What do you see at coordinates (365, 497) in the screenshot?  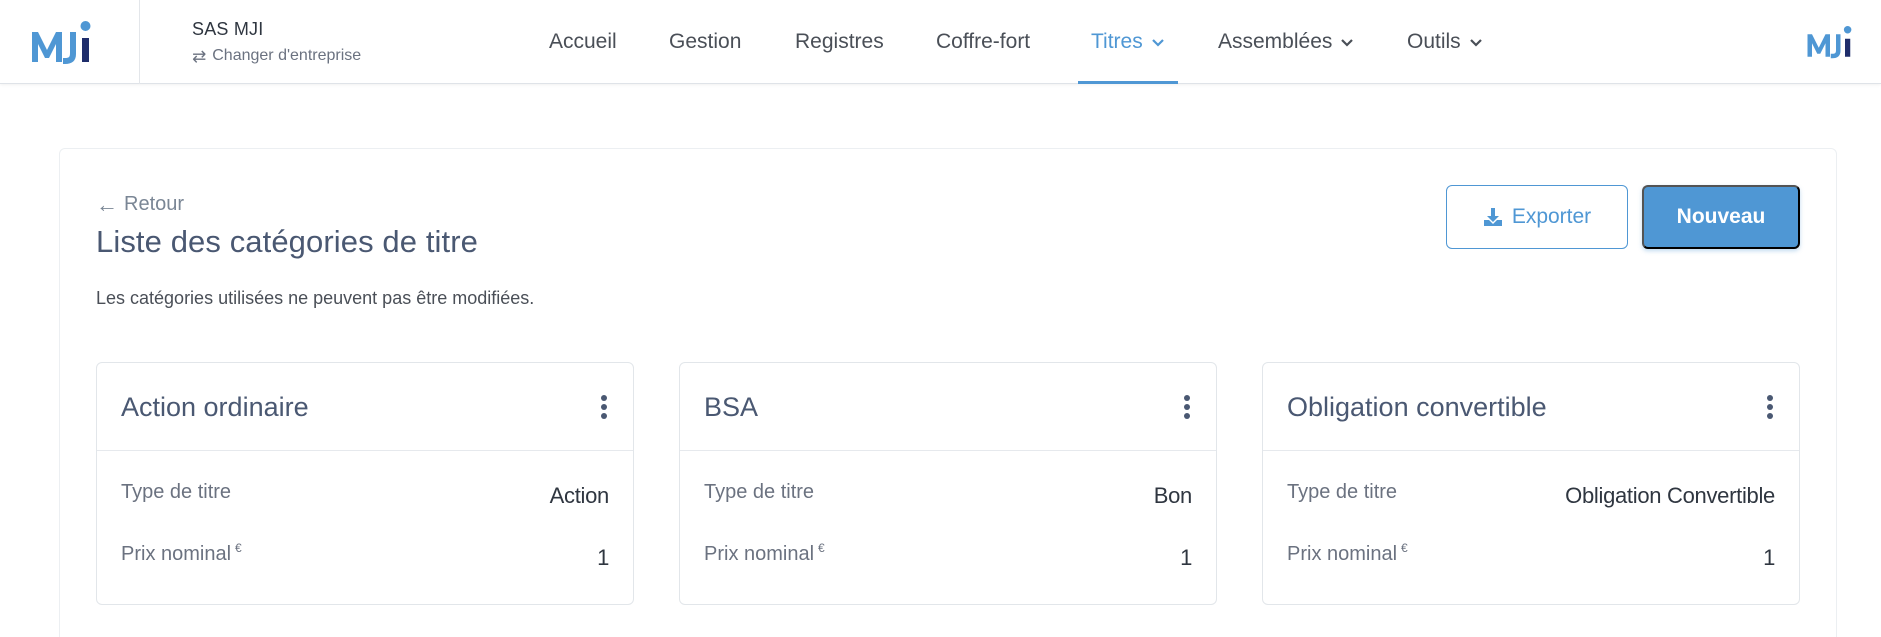 I see `type-row: Type de titre Action` at bounding box center [365, 497].